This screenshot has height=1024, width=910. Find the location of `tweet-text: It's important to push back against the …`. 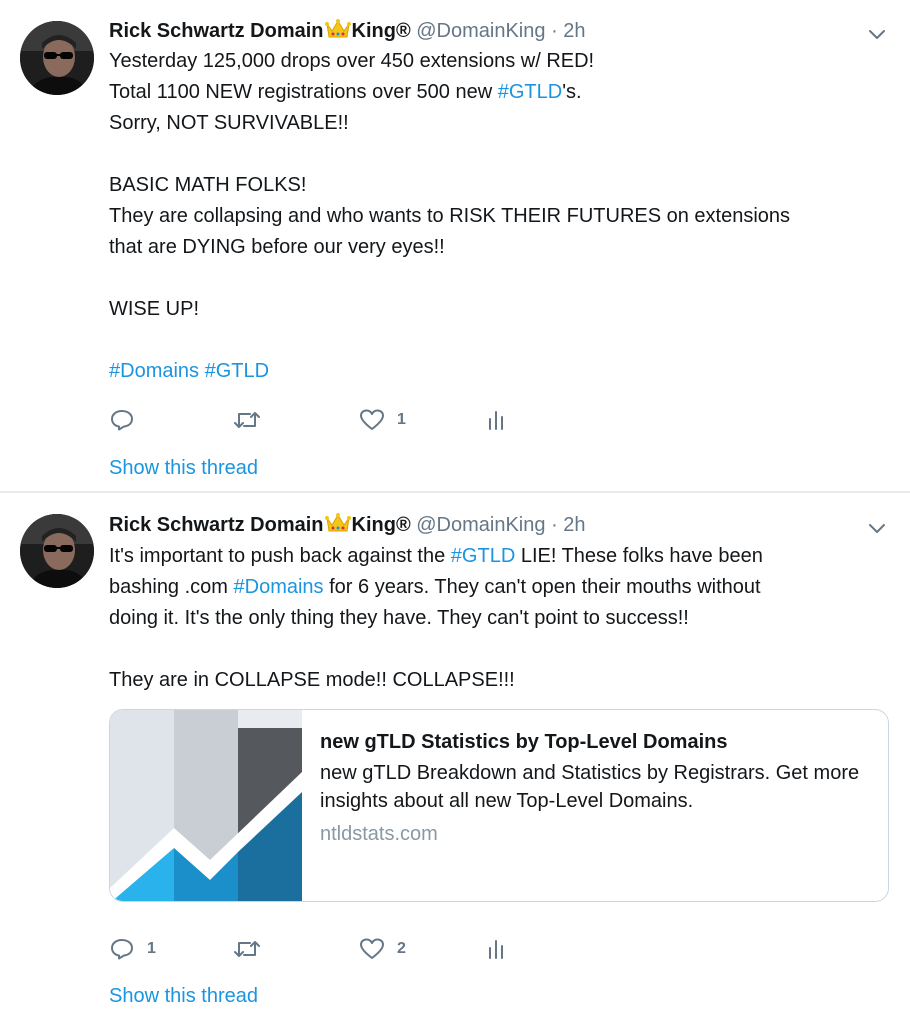

tweet-text: It's important to push back against the … is located at coordinates (498, 618).